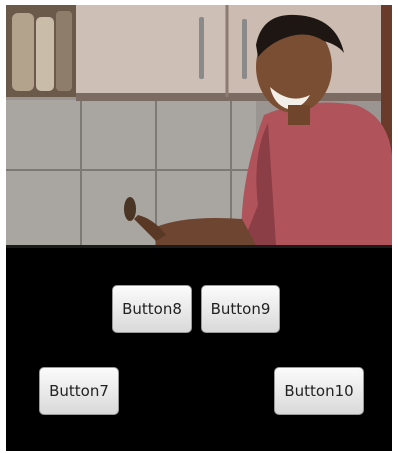 The height and width of the screenshot is (453, 398). I want to click on divider-line, so click(199, 246).